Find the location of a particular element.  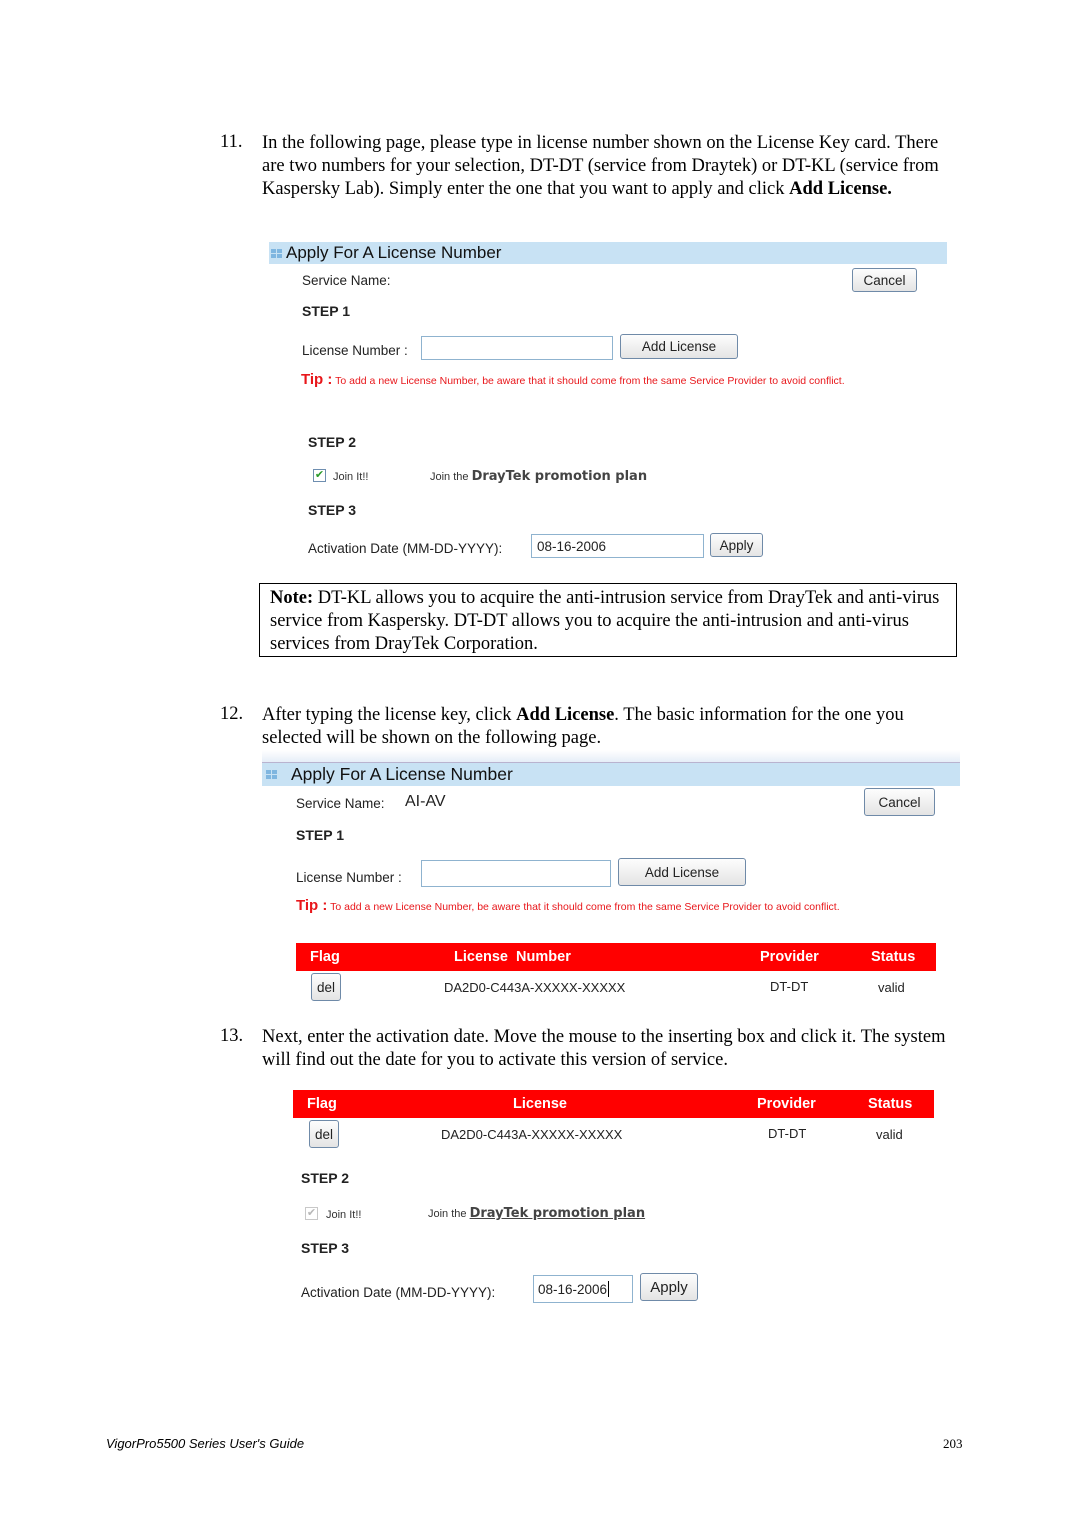

step1-heading-1: STEP 1 is located at coordinates (326, 311).